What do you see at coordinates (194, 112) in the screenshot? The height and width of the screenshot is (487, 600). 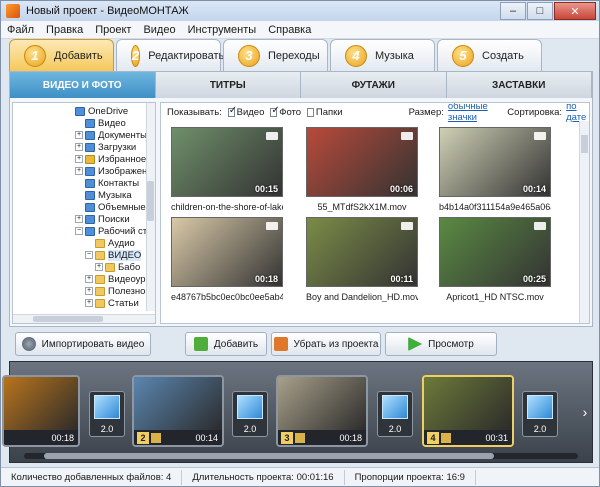 I see `show-label: Показывать:` at bounding box center [194, 112].